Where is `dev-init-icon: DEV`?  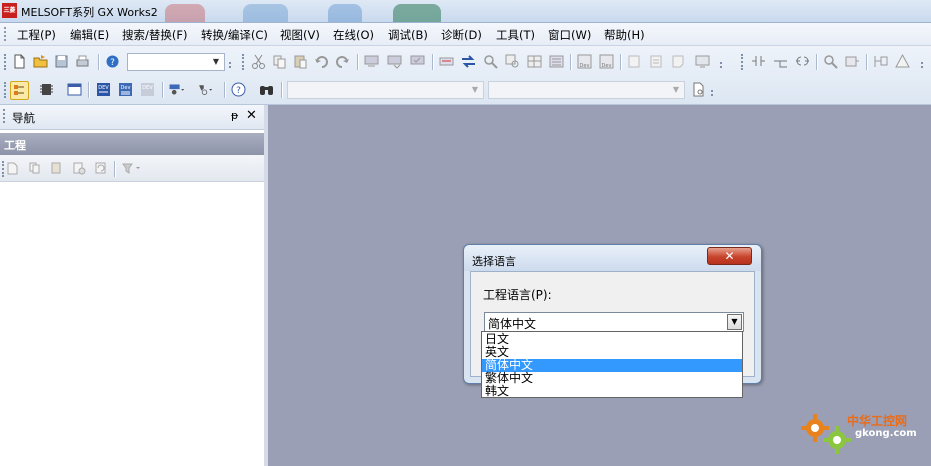
dev-init-icon: DEV is located at coordinates (147, 89).